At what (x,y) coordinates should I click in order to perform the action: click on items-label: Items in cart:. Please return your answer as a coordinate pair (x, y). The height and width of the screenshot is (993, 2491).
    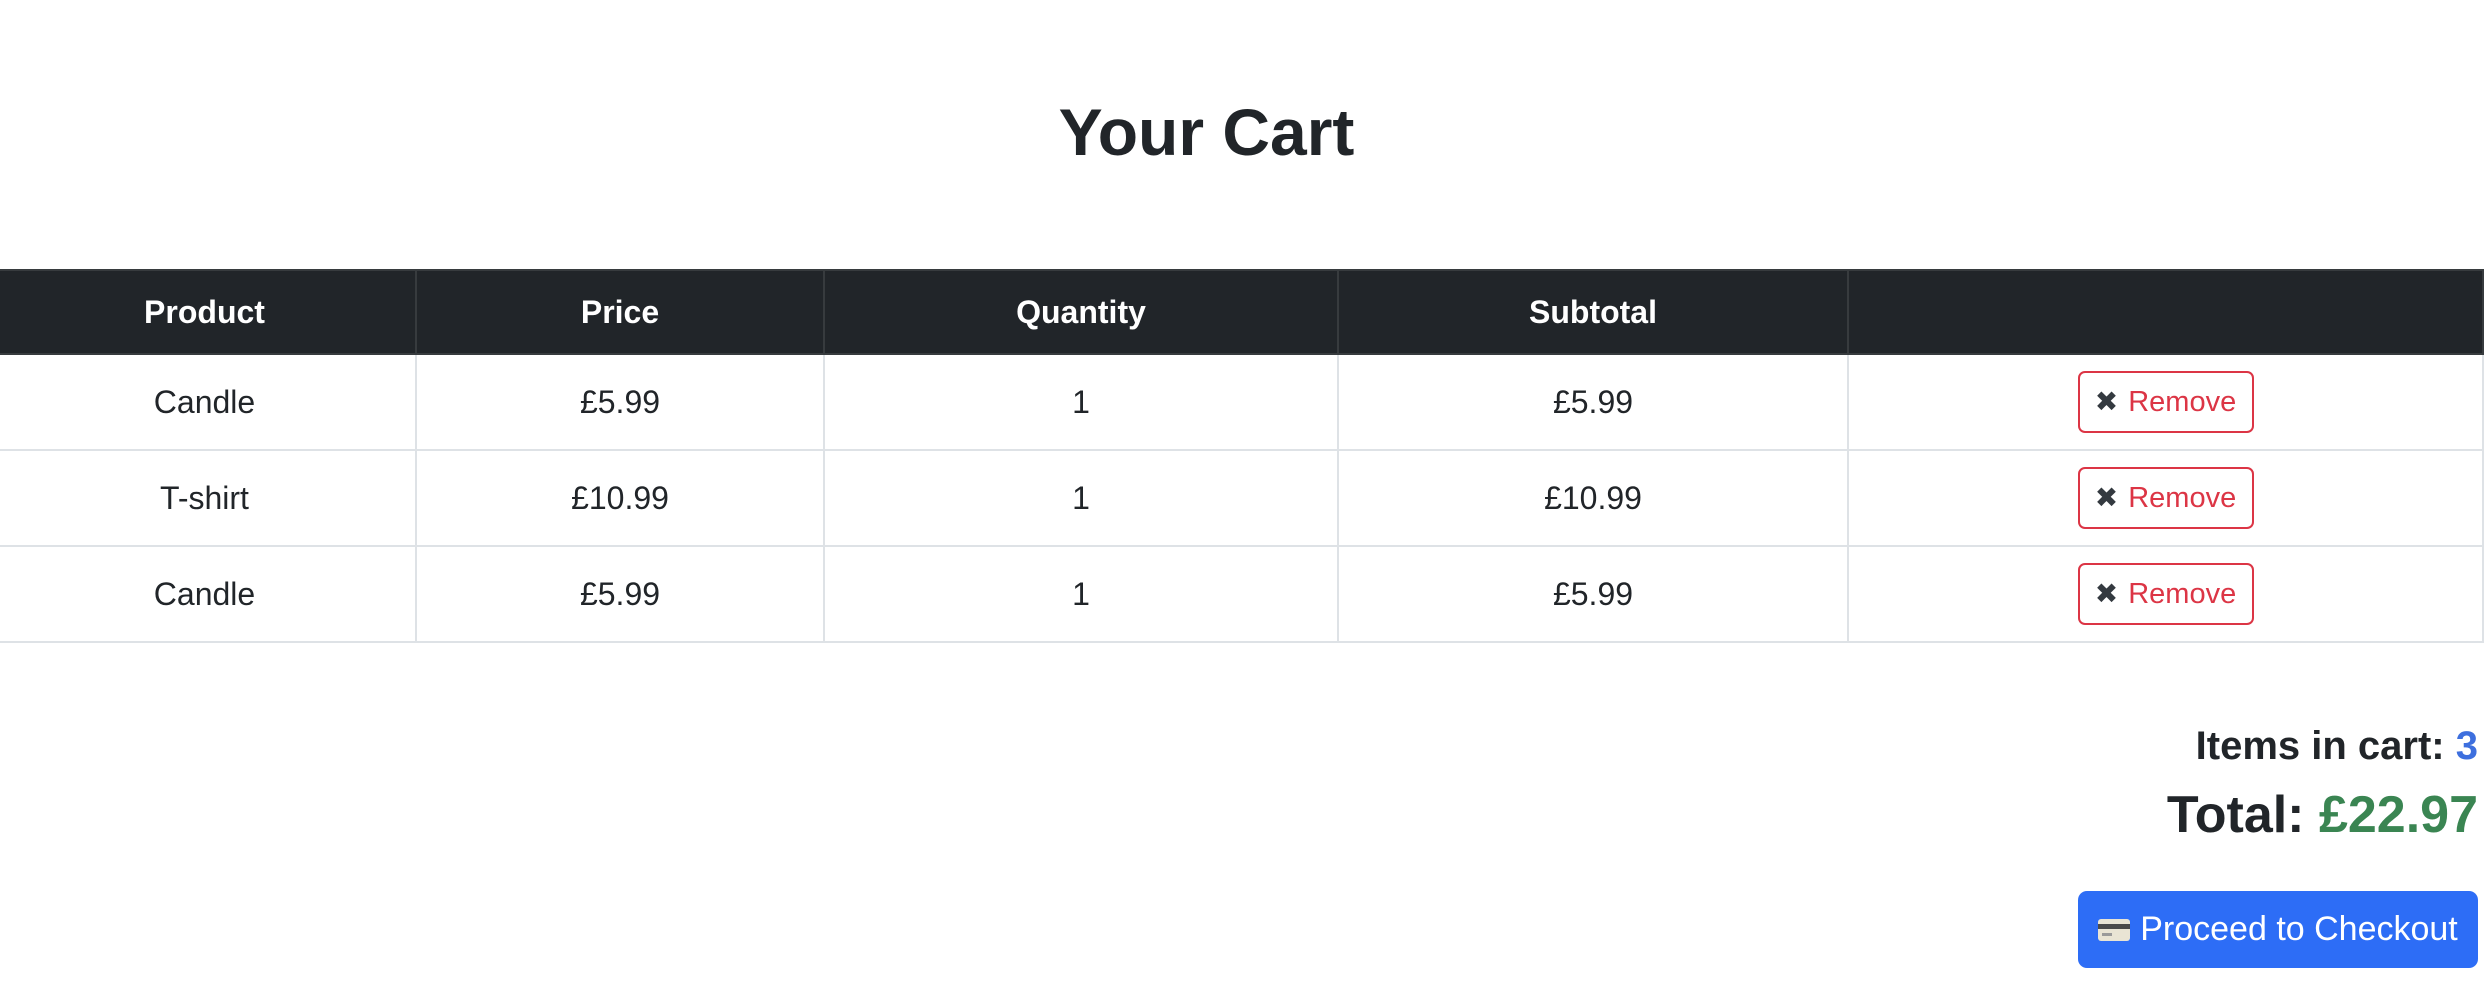
    Looking at the image, I should click on (2320, 746).